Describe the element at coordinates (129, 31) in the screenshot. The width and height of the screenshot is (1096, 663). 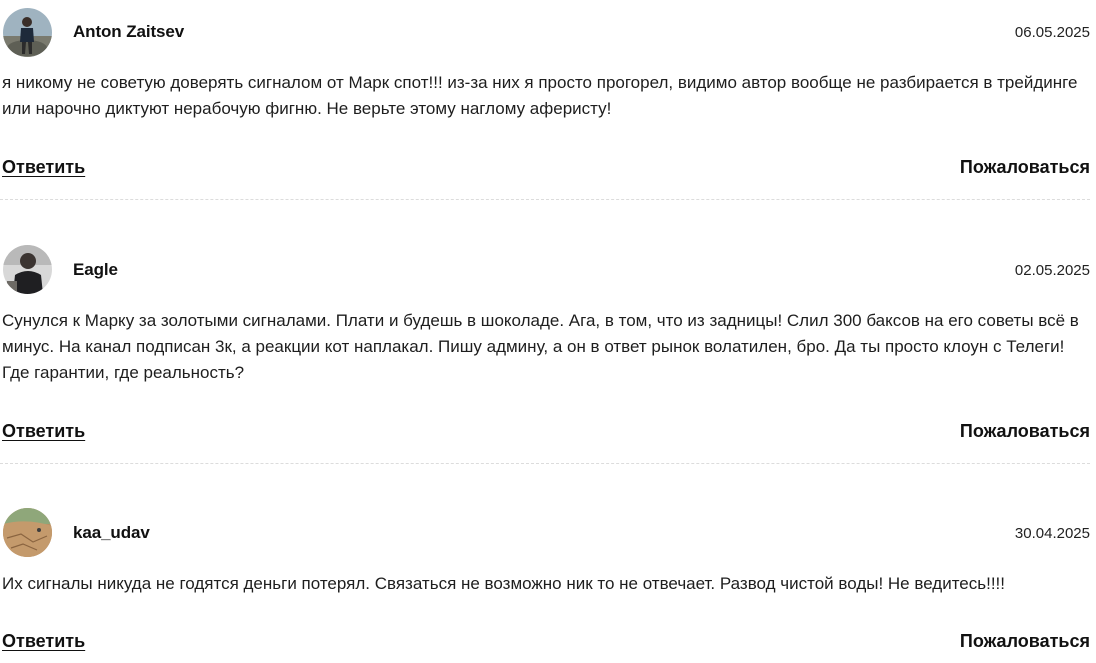
I see `comment-author: Anton Zaitsev` at that location.